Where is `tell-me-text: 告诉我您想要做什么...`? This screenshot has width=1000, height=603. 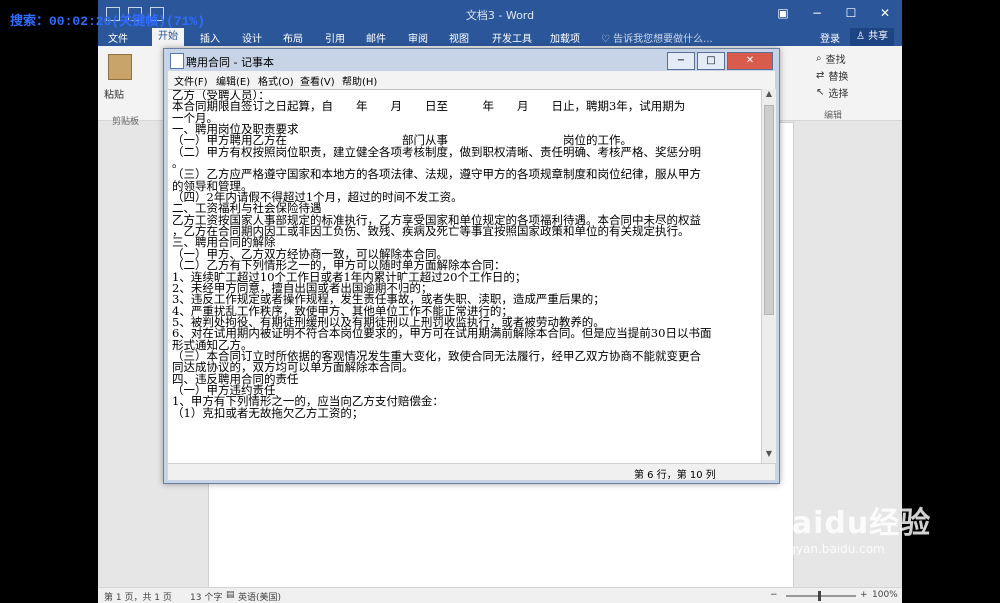
tell-me-text: 告诉我您想要做什么... is located at coordinates (663, 39).